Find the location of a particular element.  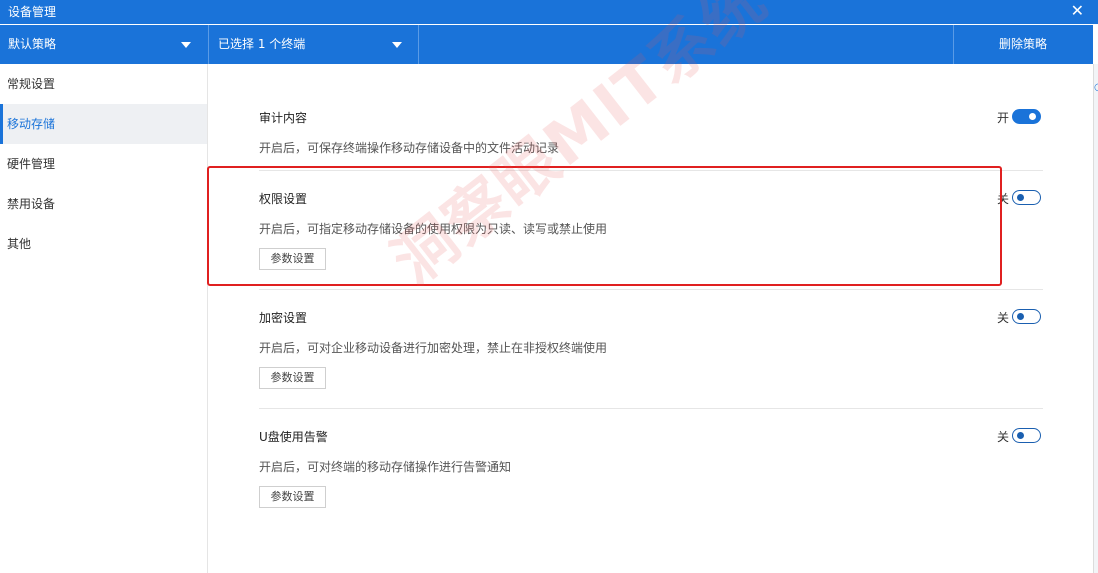

usb-alert-params-button: 参数设置 is located at coordinates (292, 497).